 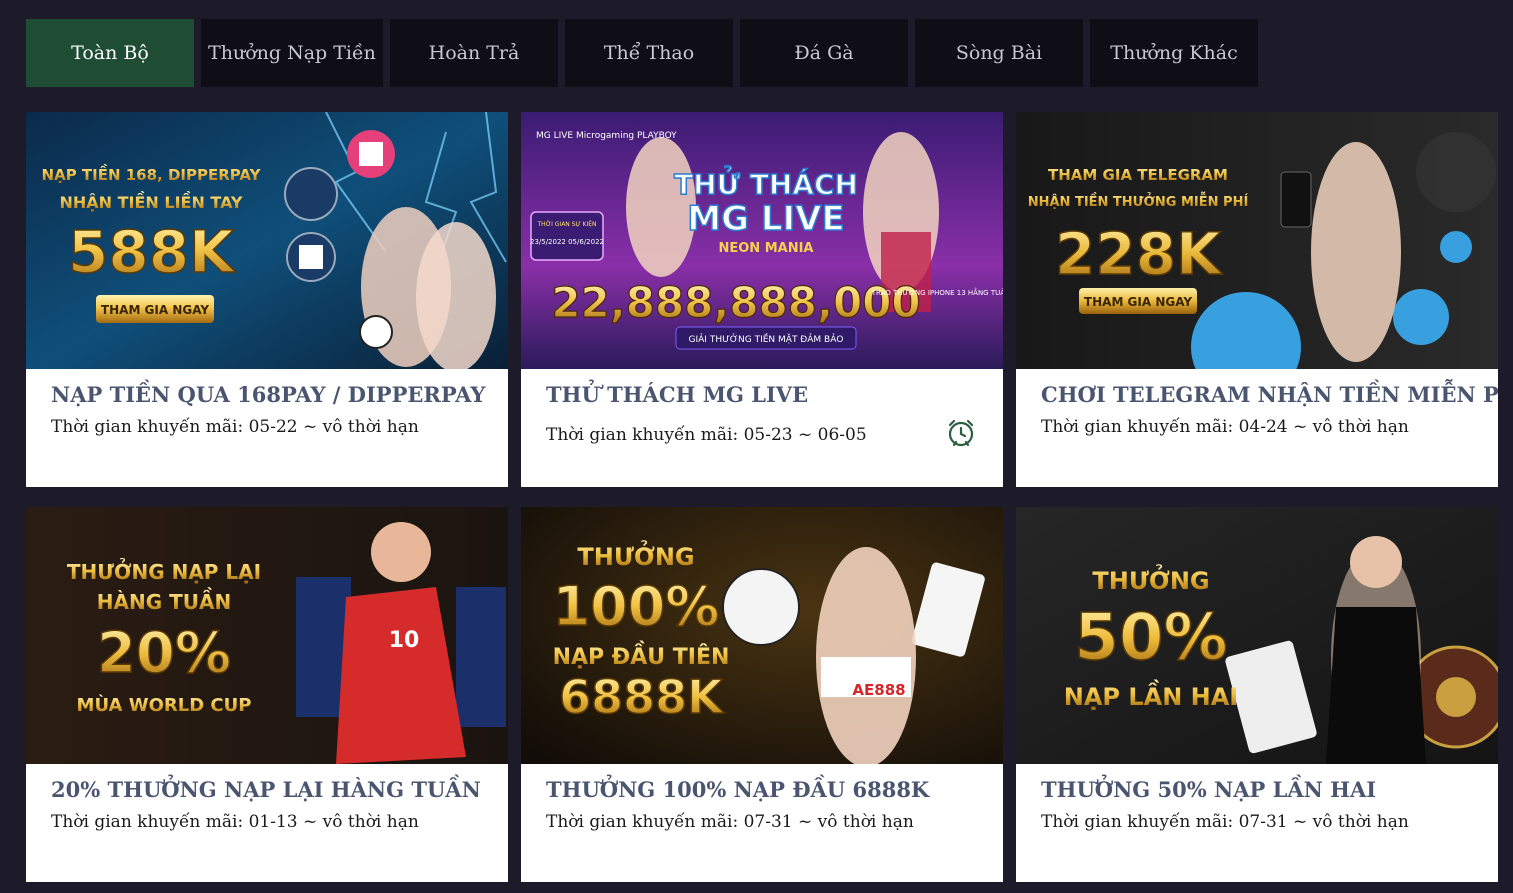 What do you see at coordinates (824, 53) in the screenshot?
I see `tab-cockfighting: Đá Gà` at bounding box center [824, 53].